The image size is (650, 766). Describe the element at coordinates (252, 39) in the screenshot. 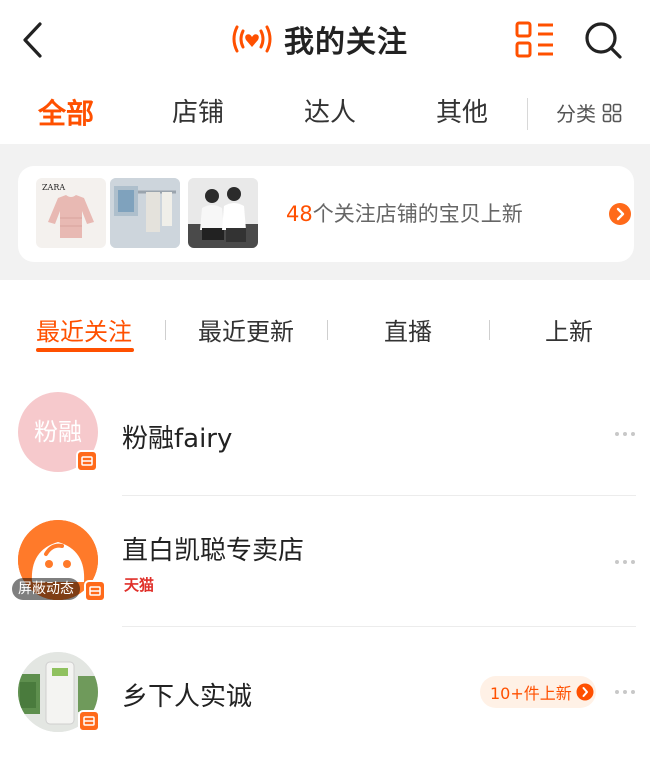

I see `live-heart-icon` at that location.